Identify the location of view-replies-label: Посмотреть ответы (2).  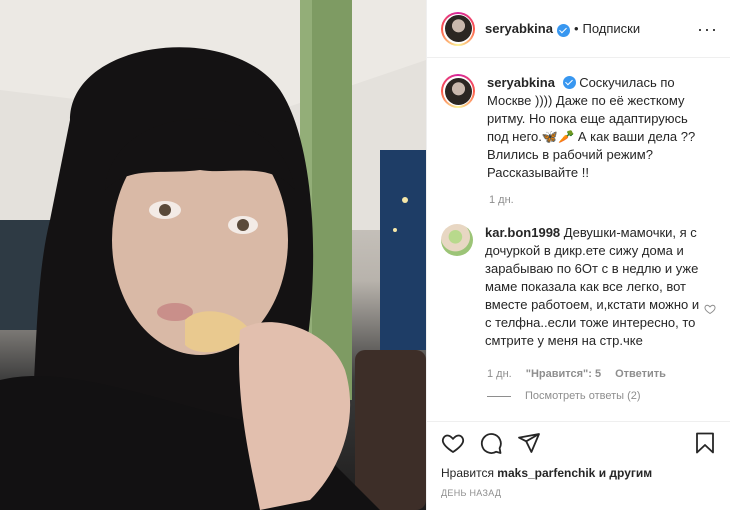
(583, 396).